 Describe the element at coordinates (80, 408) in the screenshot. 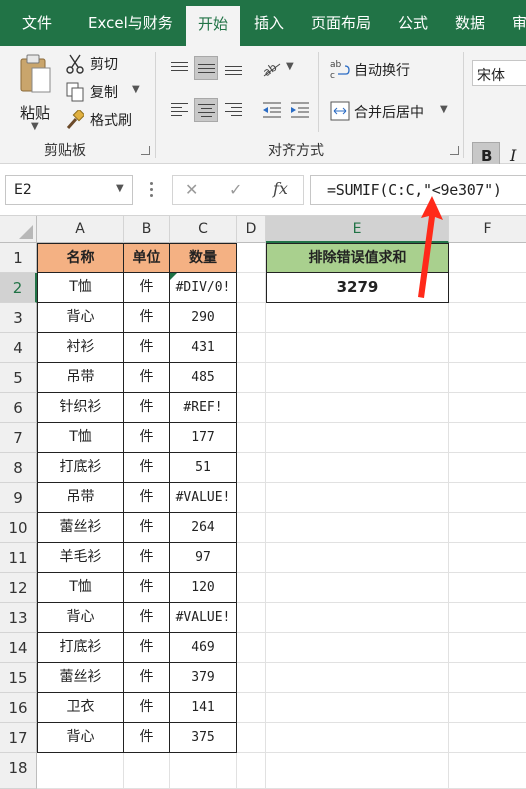

I see `table-cell: 针织衫` at that location.